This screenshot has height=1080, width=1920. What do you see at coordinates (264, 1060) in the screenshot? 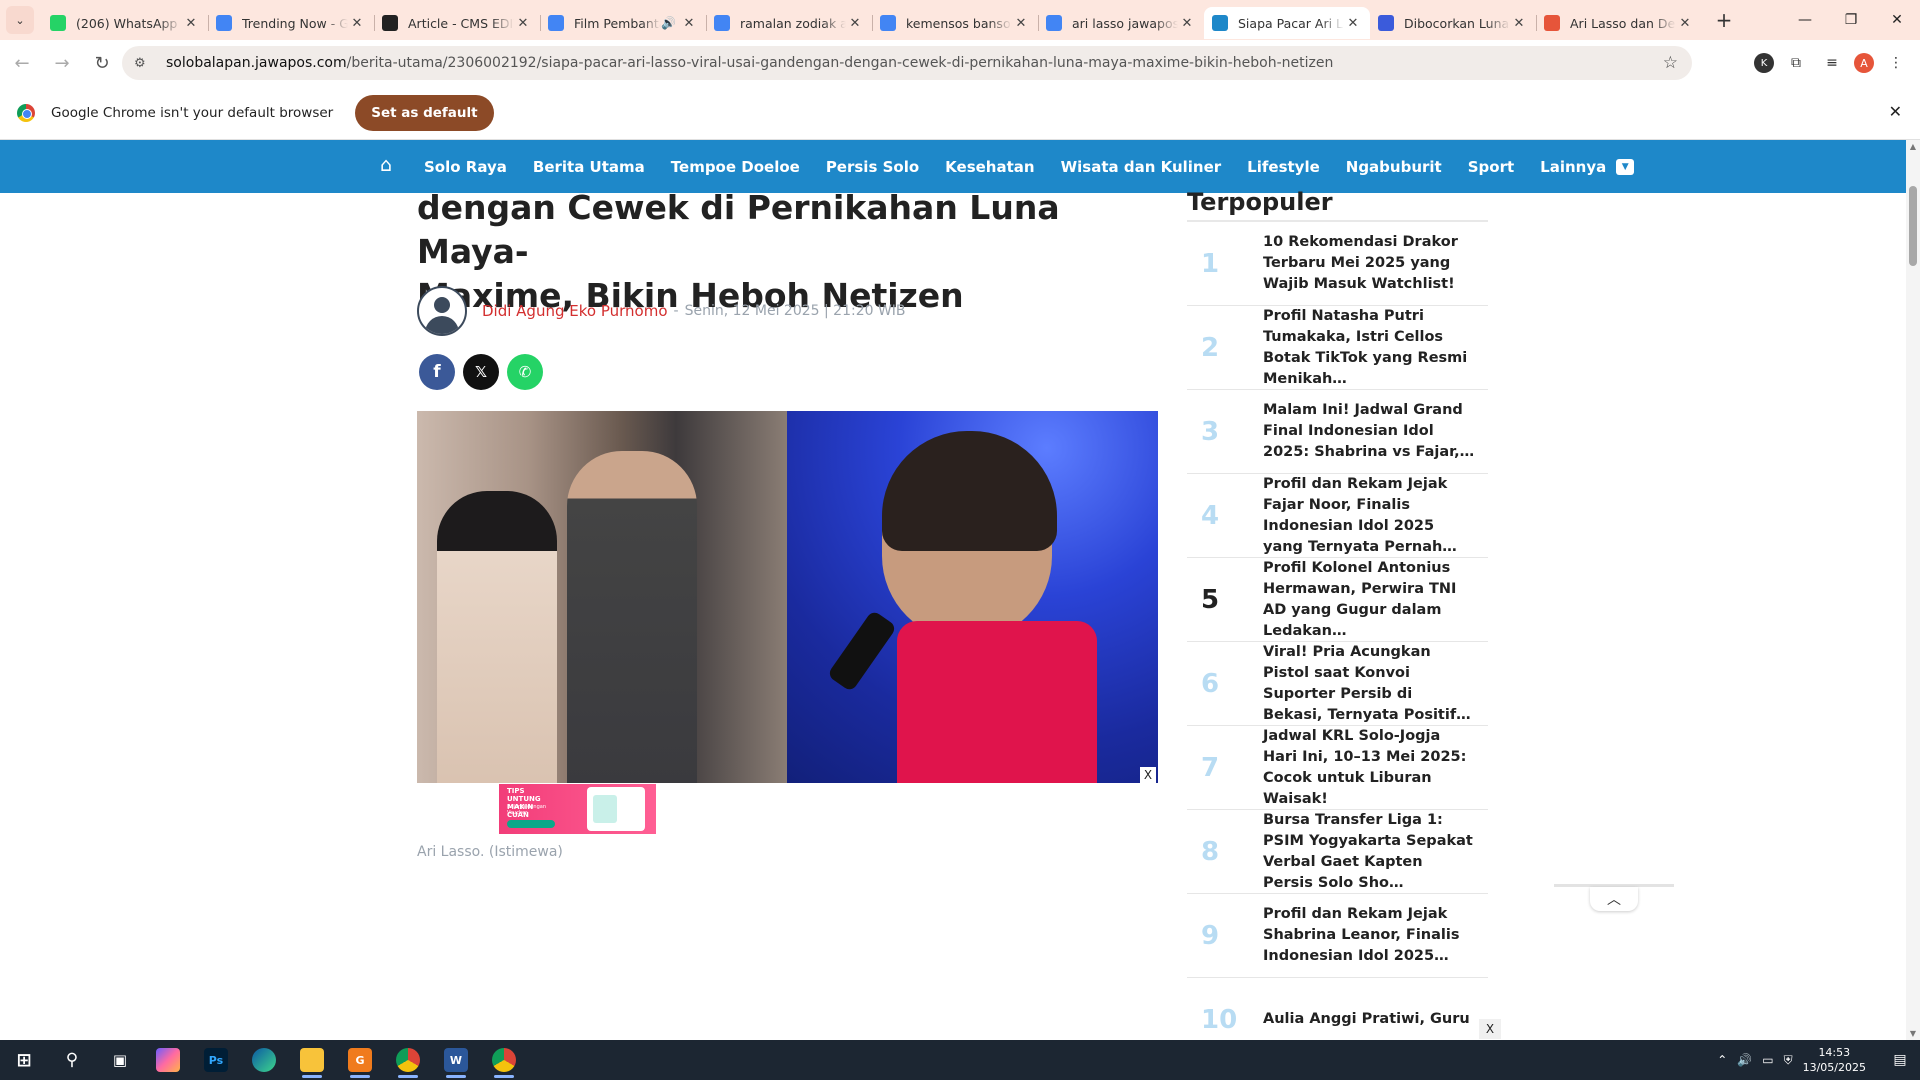
I see `edge-icon` at bounding box center [264, 1060].